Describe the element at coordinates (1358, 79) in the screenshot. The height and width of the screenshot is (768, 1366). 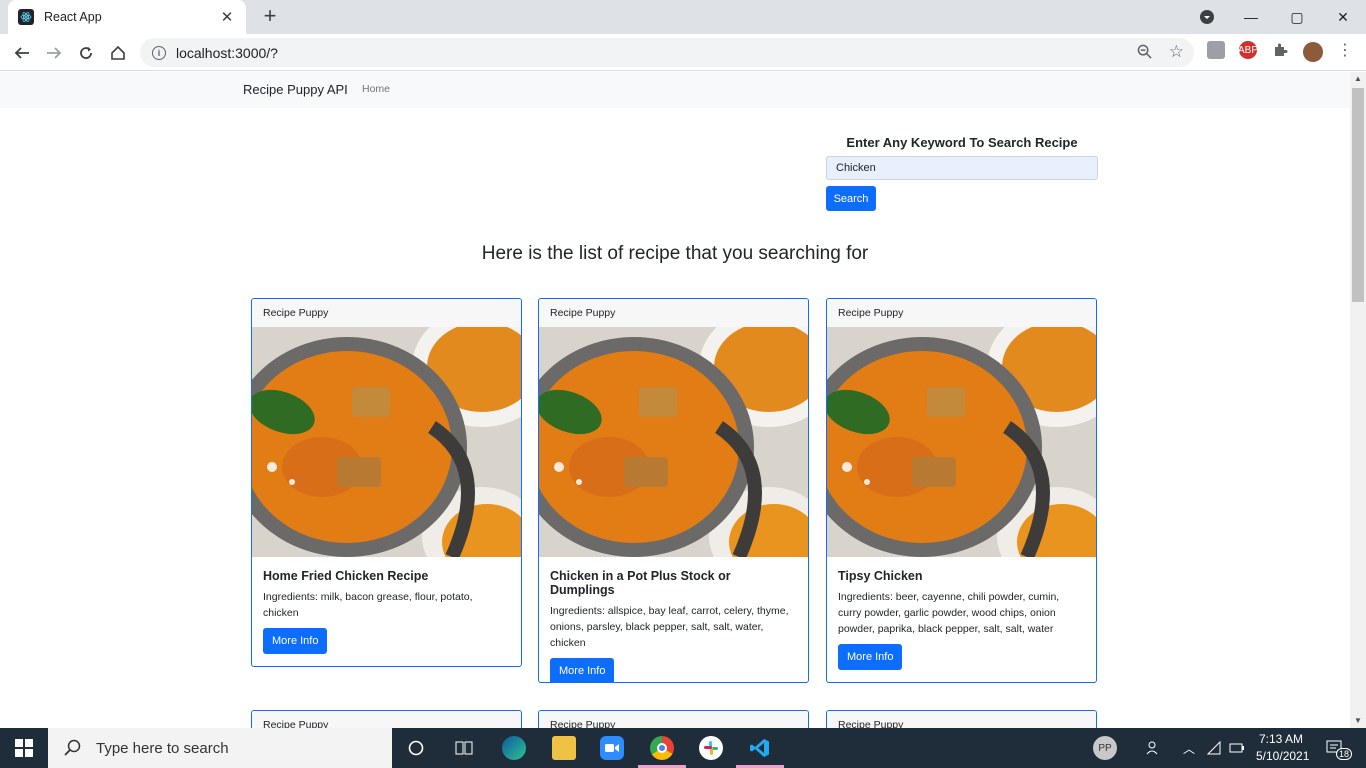
I see `scroll-up-icon: ▲` at that location.